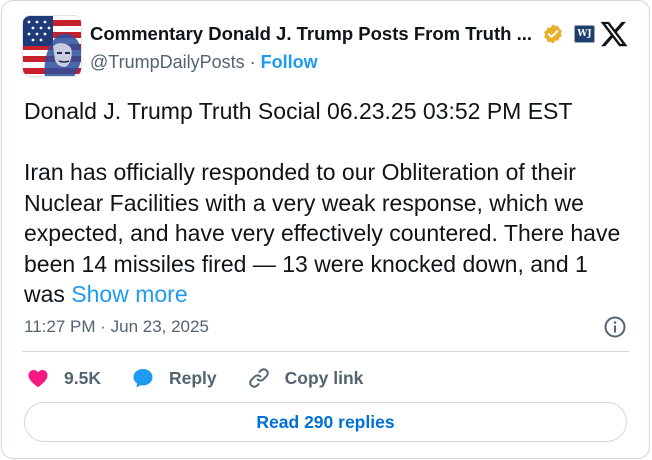 Image resolution: width=652 pixels, height=460 pixels. I want to click on flag-portrait-icon, so click(52, 46).